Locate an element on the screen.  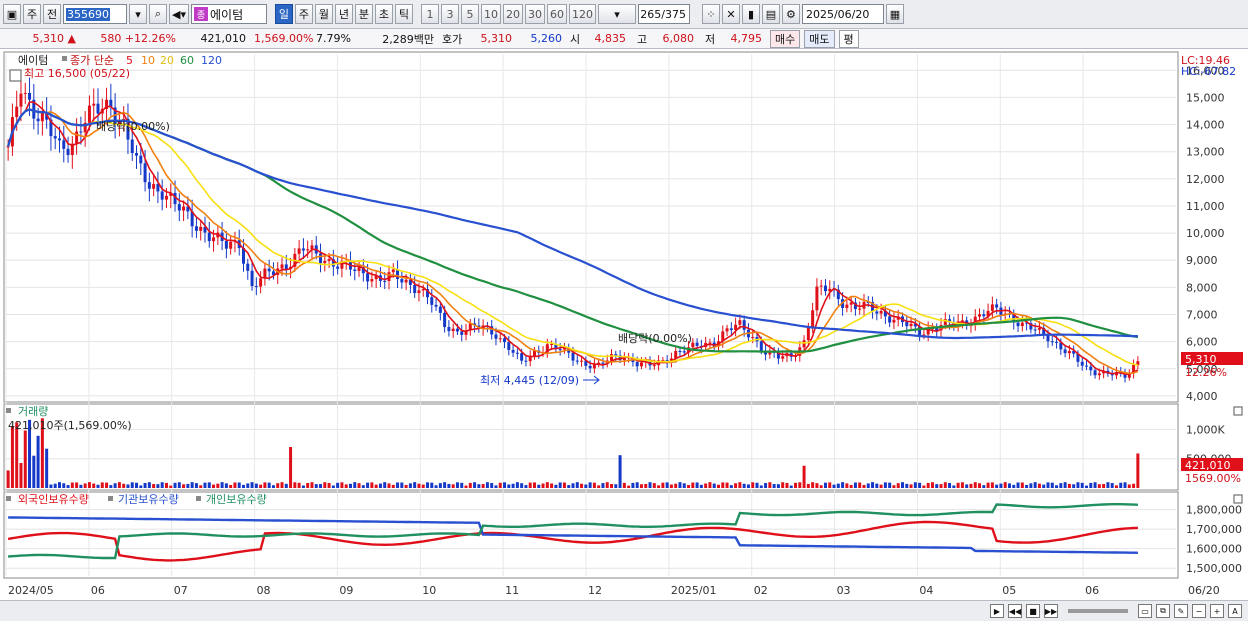
chart-icon: ▮ is located at coordinates (750, 14).